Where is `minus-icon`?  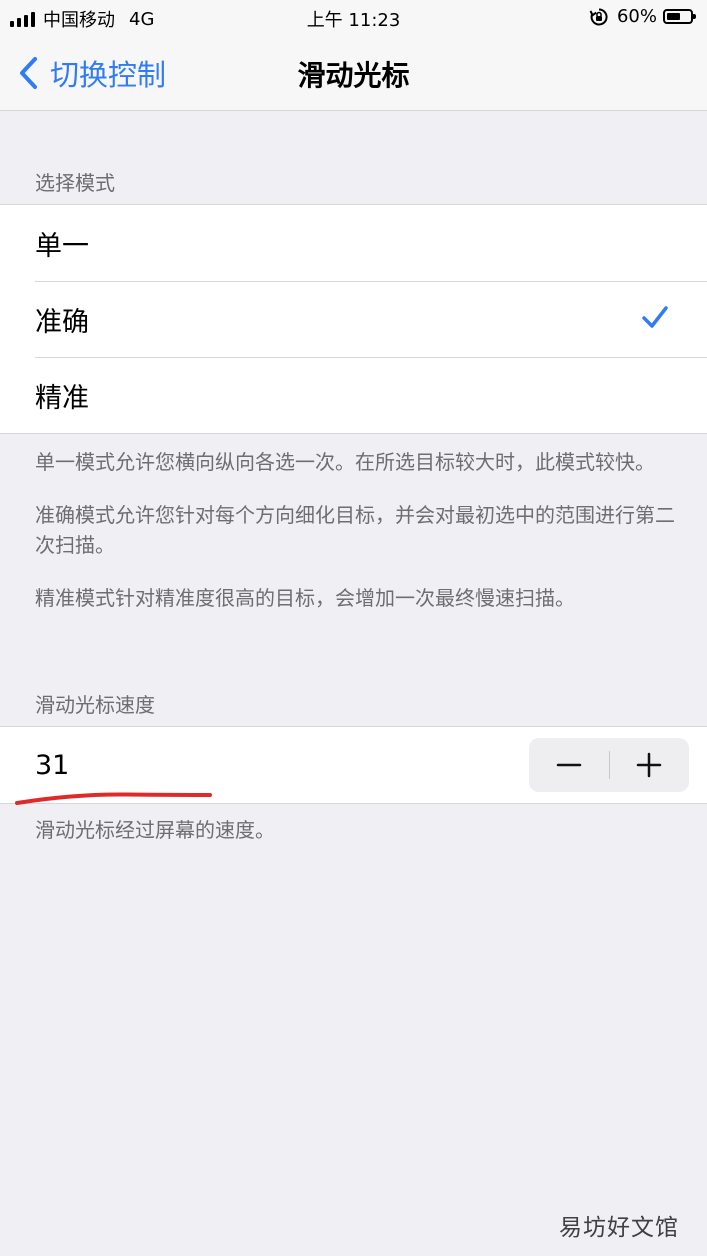
minus-icon is located at coordinates (568, 765).